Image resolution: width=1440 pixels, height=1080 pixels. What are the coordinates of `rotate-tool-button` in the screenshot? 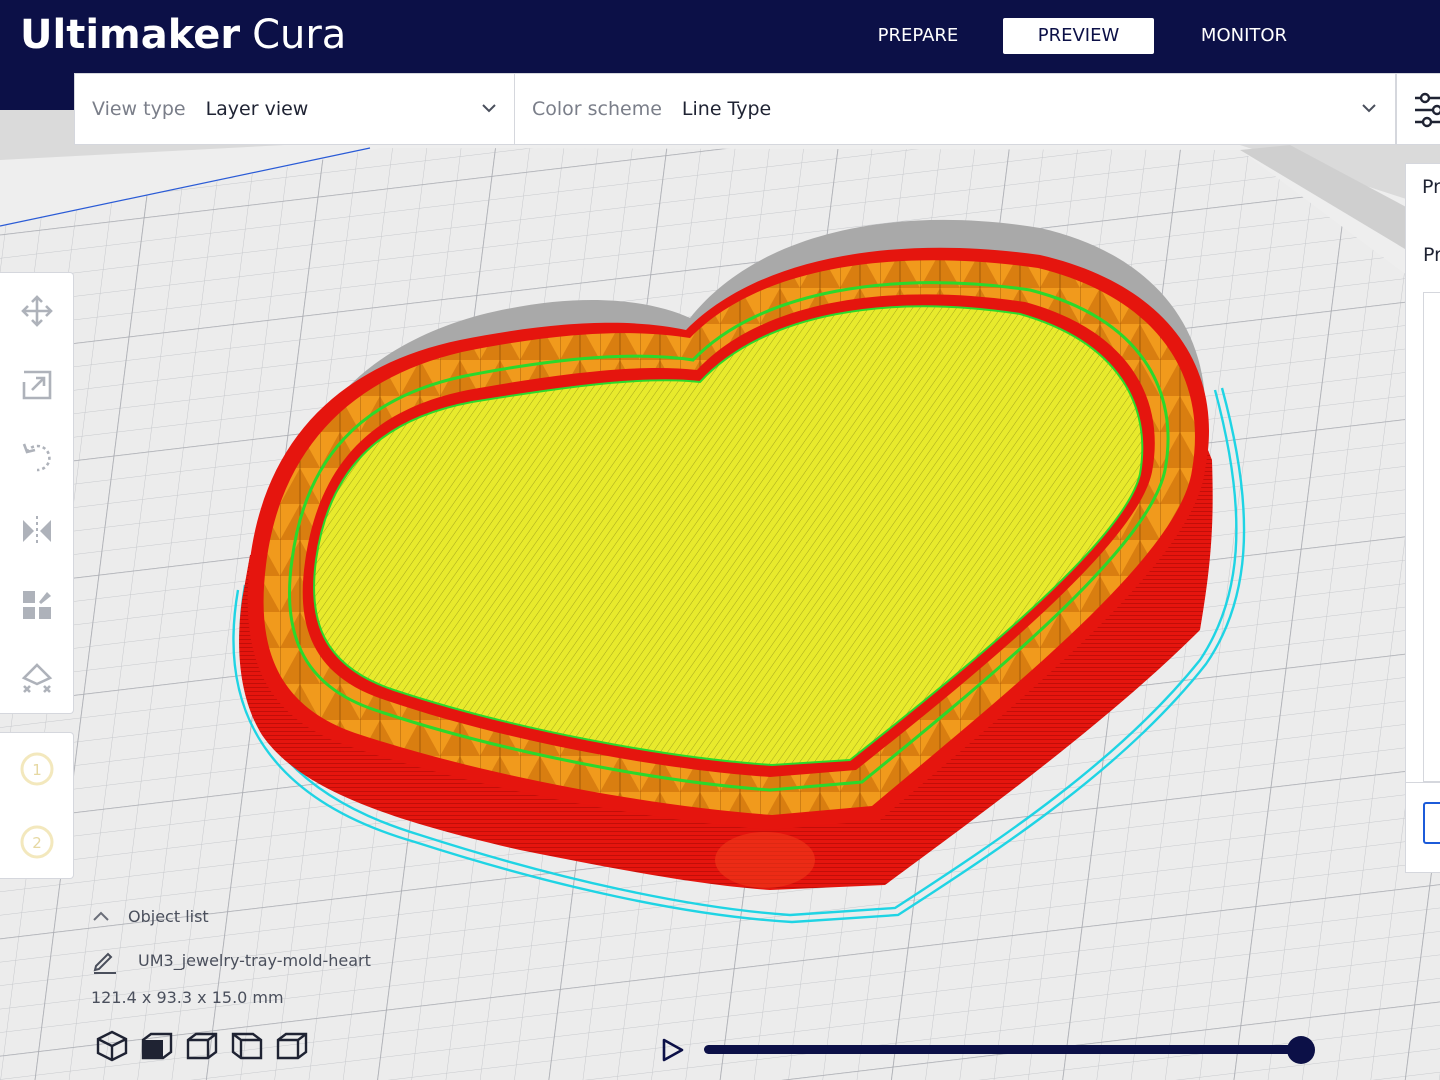 It's located at (37, 457).